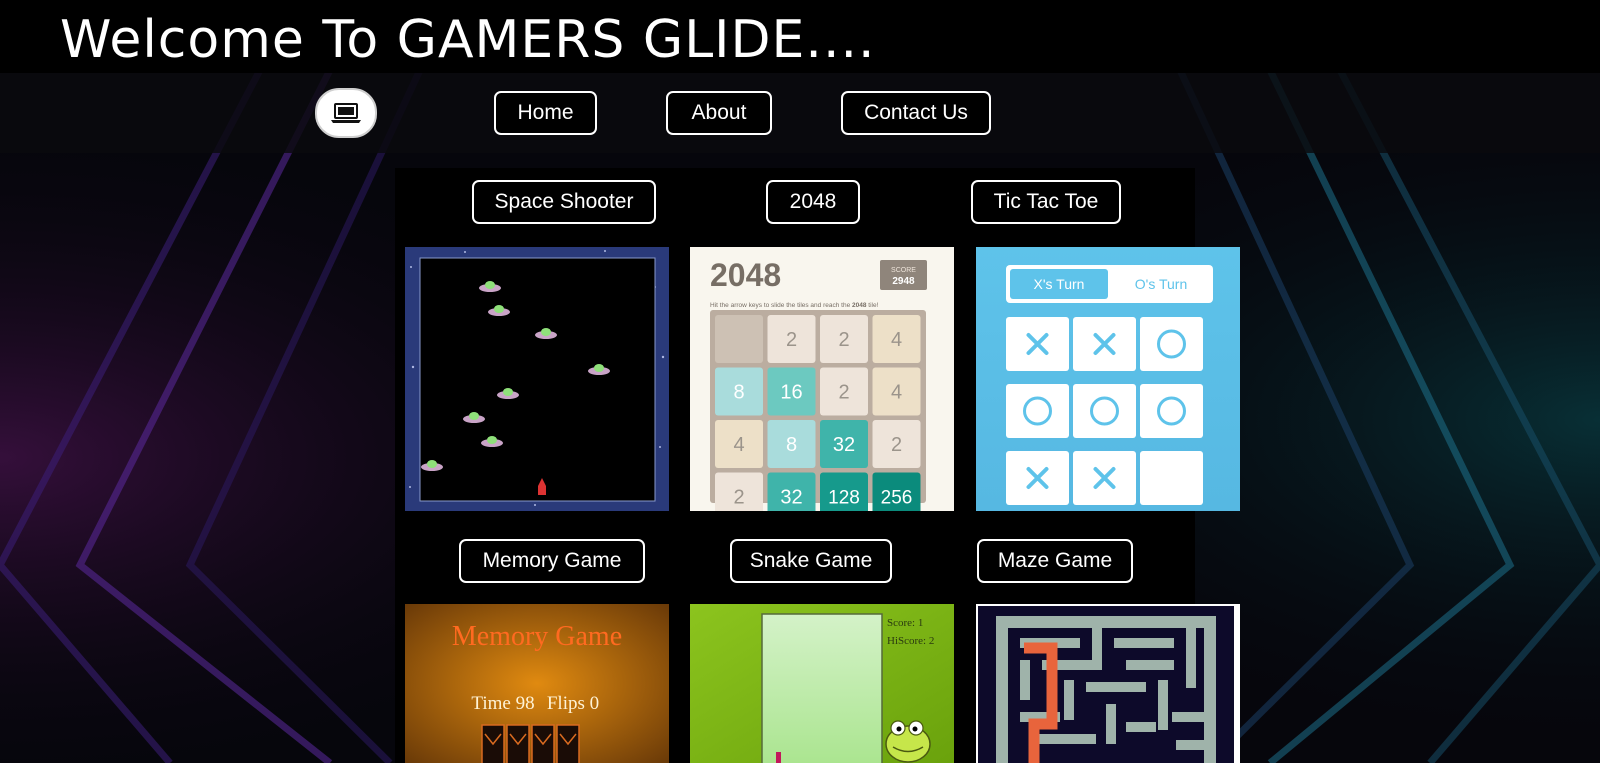  Describe the element at coordinates (813, 202) in the screenshot. I see `game-2048-button: 2048` at that location.